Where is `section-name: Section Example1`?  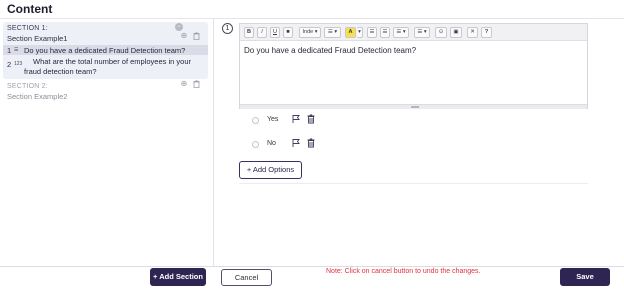 section-name: Section Example1 is located at coordinates (37, 38).